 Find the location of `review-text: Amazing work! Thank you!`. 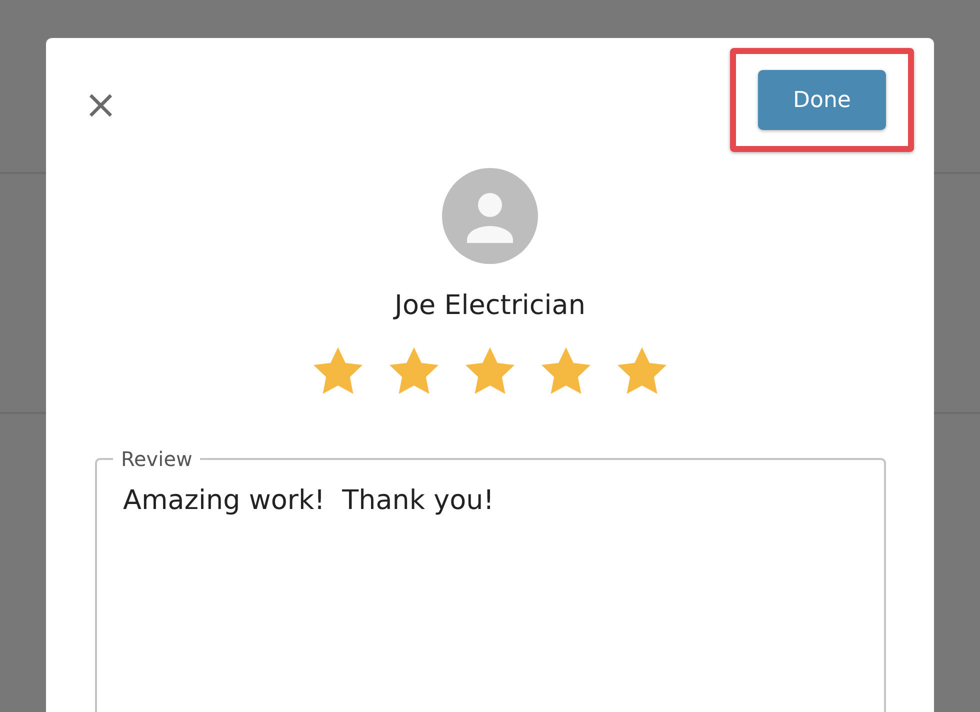

review-text: Amazing work! Thank you! is located at coordinates (309, 500).